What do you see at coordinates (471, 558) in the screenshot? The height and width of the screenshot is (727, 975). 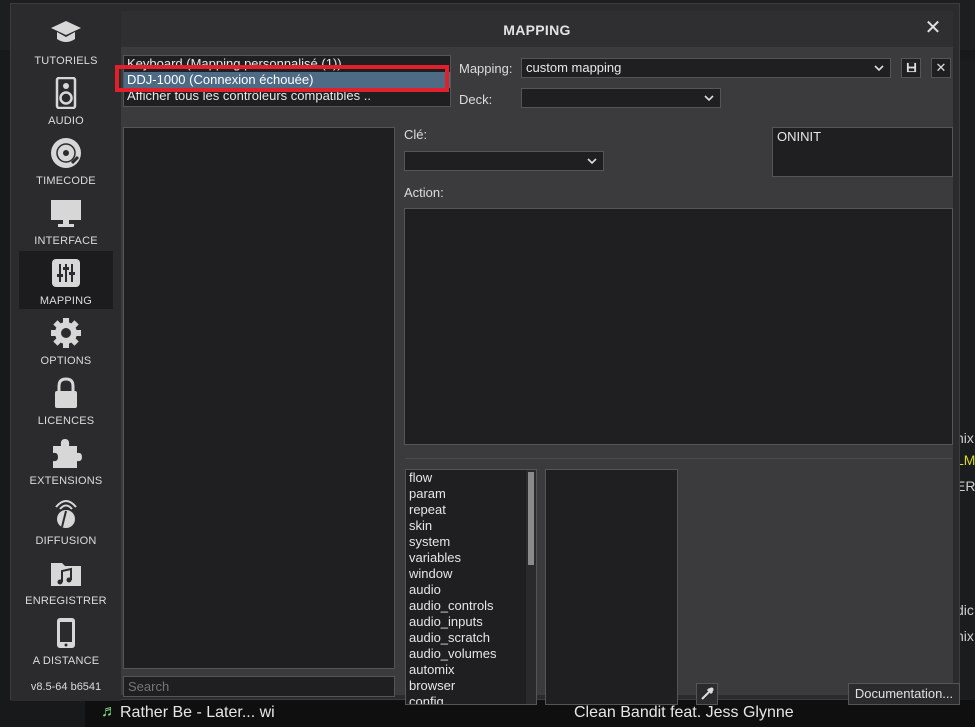 I see `list-item: variables` at bounding box center [471, 558].